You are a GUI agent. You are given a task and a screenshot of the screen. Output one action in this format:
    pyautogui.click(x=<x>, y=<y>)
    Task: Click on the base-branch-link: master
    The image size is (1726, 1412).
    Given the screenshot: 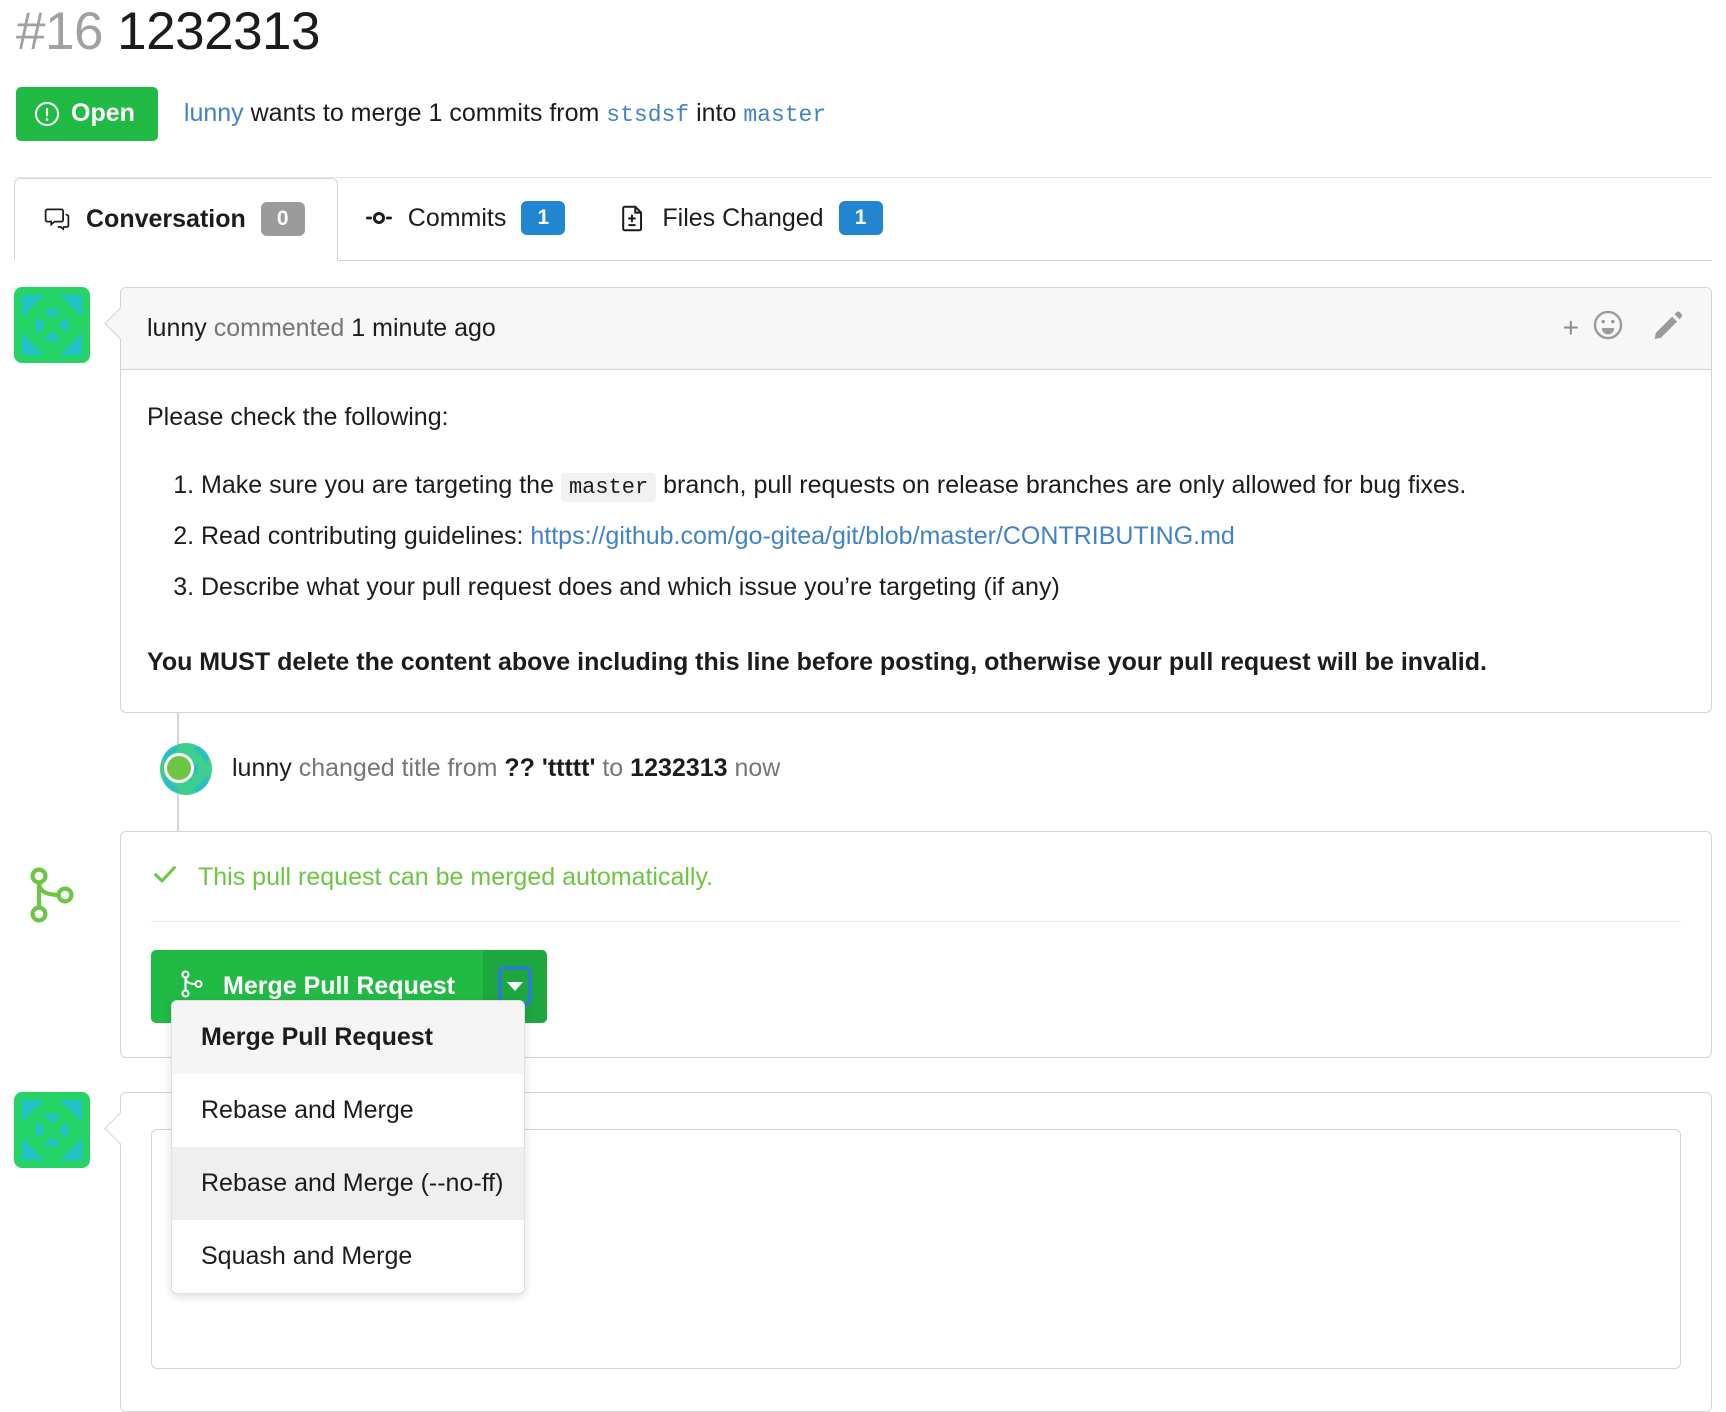 What is the action you would take?
    pyautogui.click(x=784, y=115)
    